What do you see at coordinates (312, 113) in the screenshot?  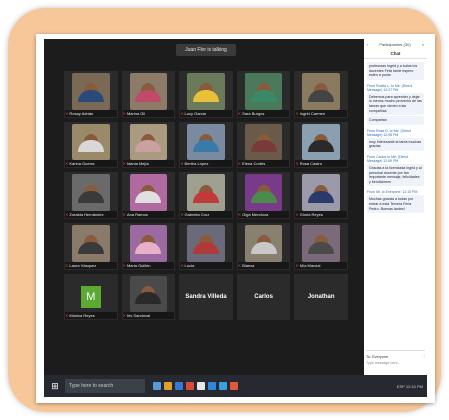 I see `participant-name-text: Ingrid Carmen` at bounding box center [312, 113].